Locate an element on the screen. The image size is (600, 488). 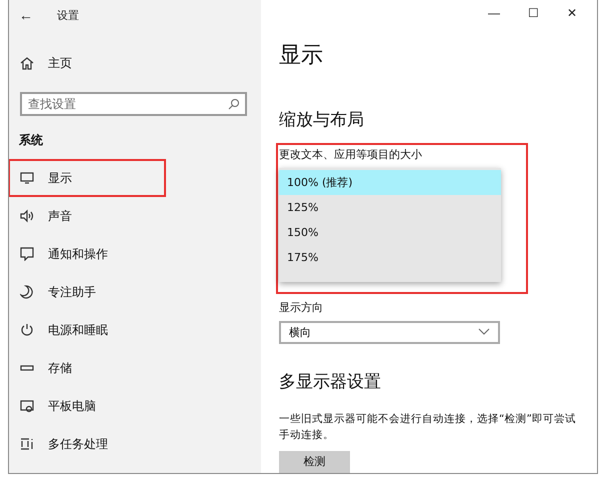
message-icon is located at coordinates (27, 254).